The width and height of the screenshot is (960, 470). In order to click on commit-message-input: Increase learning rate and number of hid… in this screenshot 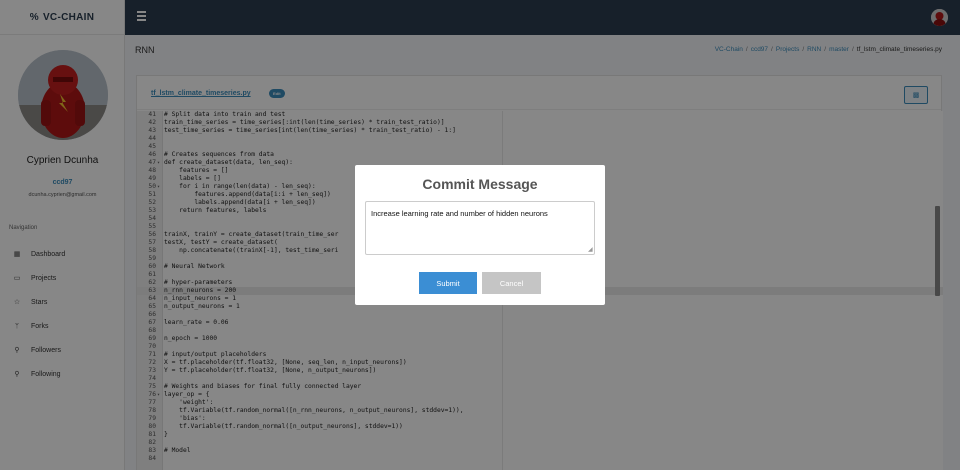, I will do `click(480, 228)`.